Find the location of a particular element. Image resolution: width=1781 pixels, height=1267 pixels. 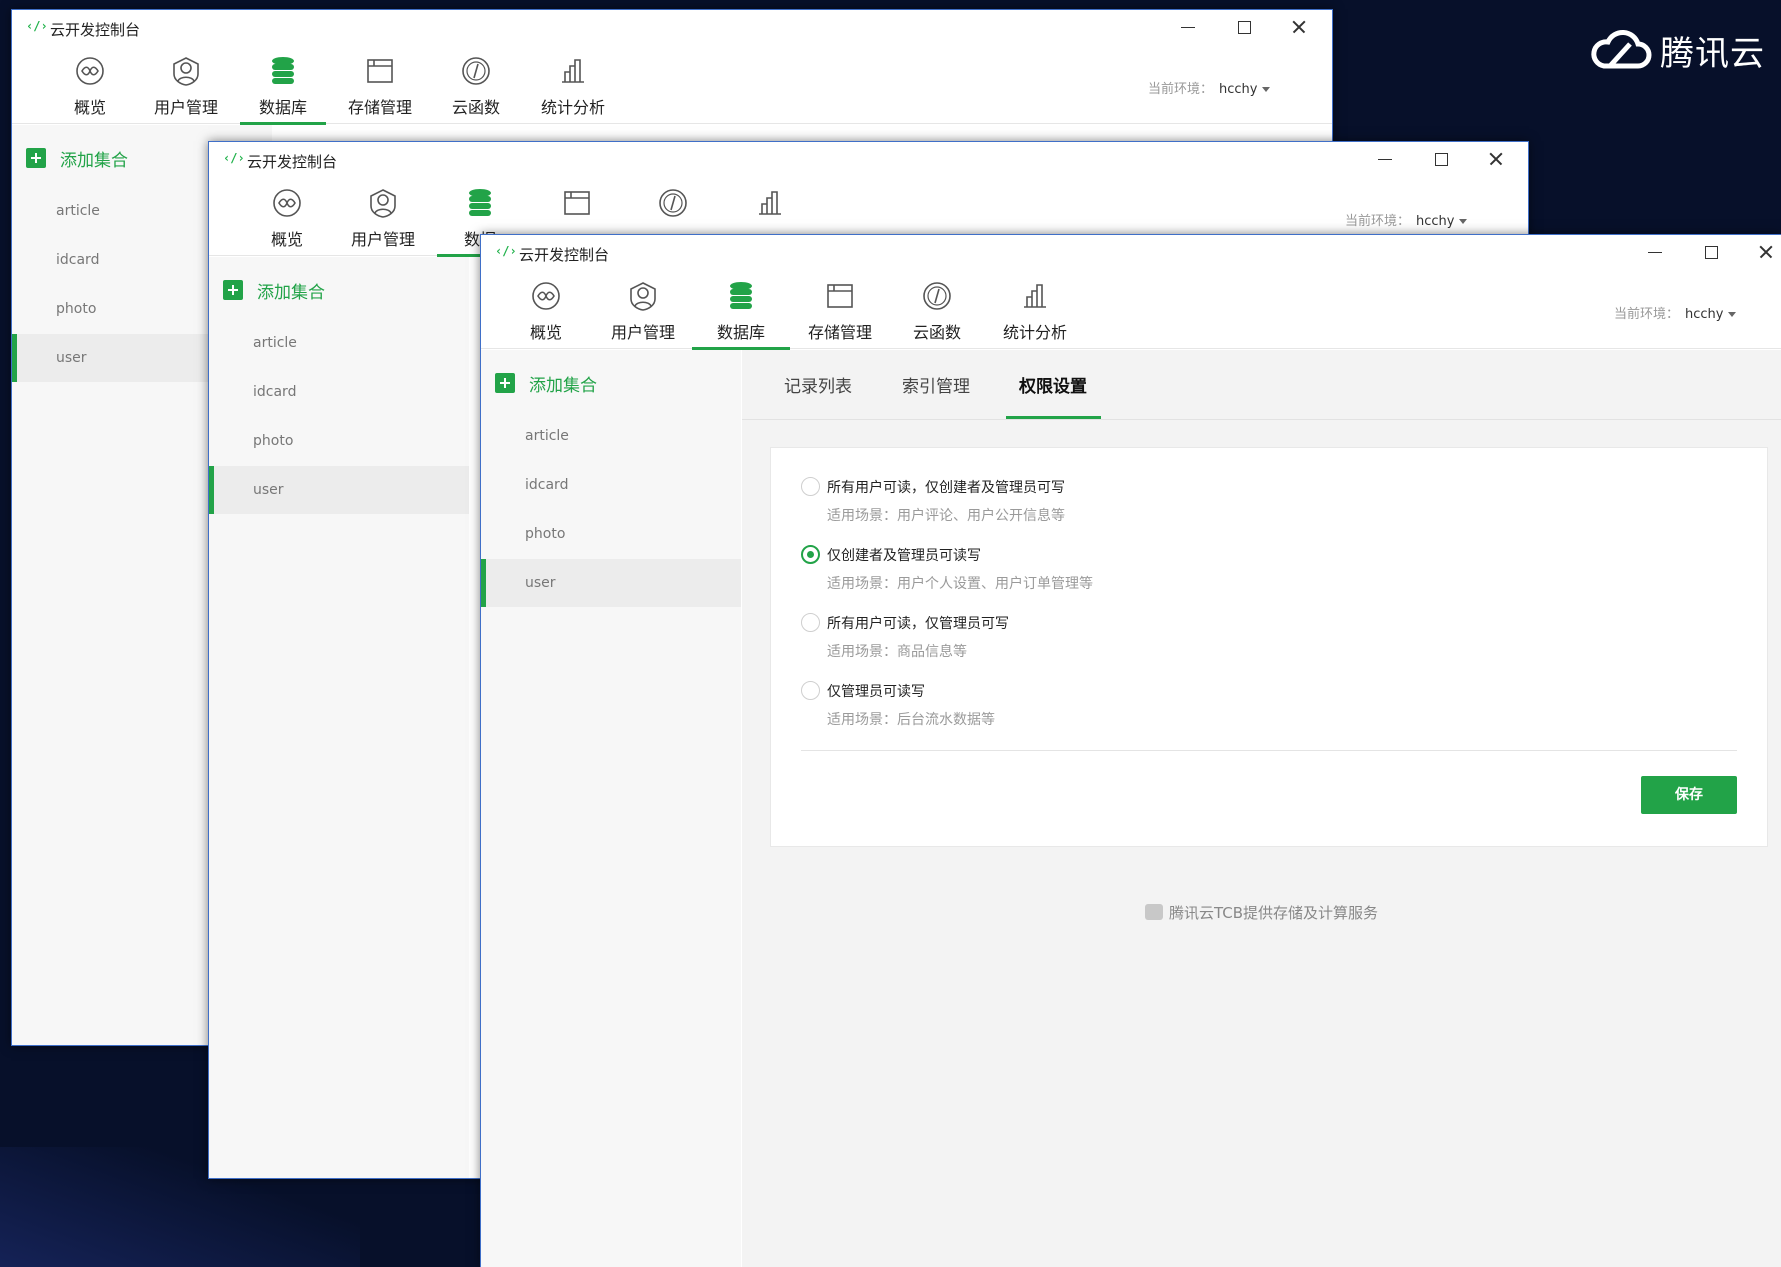

footer: 腾讯云TCB提供存储及计算服务 is located at coordinates (1261, 912).